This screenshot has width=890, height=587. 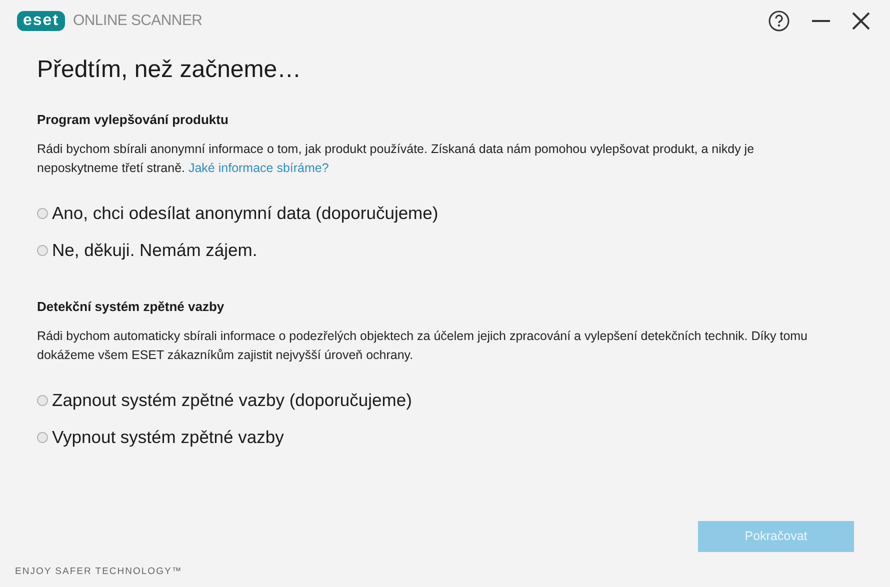 What do you see at coordinates (137, 21) in the screenshot?
I see `product-name: ONLINE SCANNER` at bounding box center [137, 21].